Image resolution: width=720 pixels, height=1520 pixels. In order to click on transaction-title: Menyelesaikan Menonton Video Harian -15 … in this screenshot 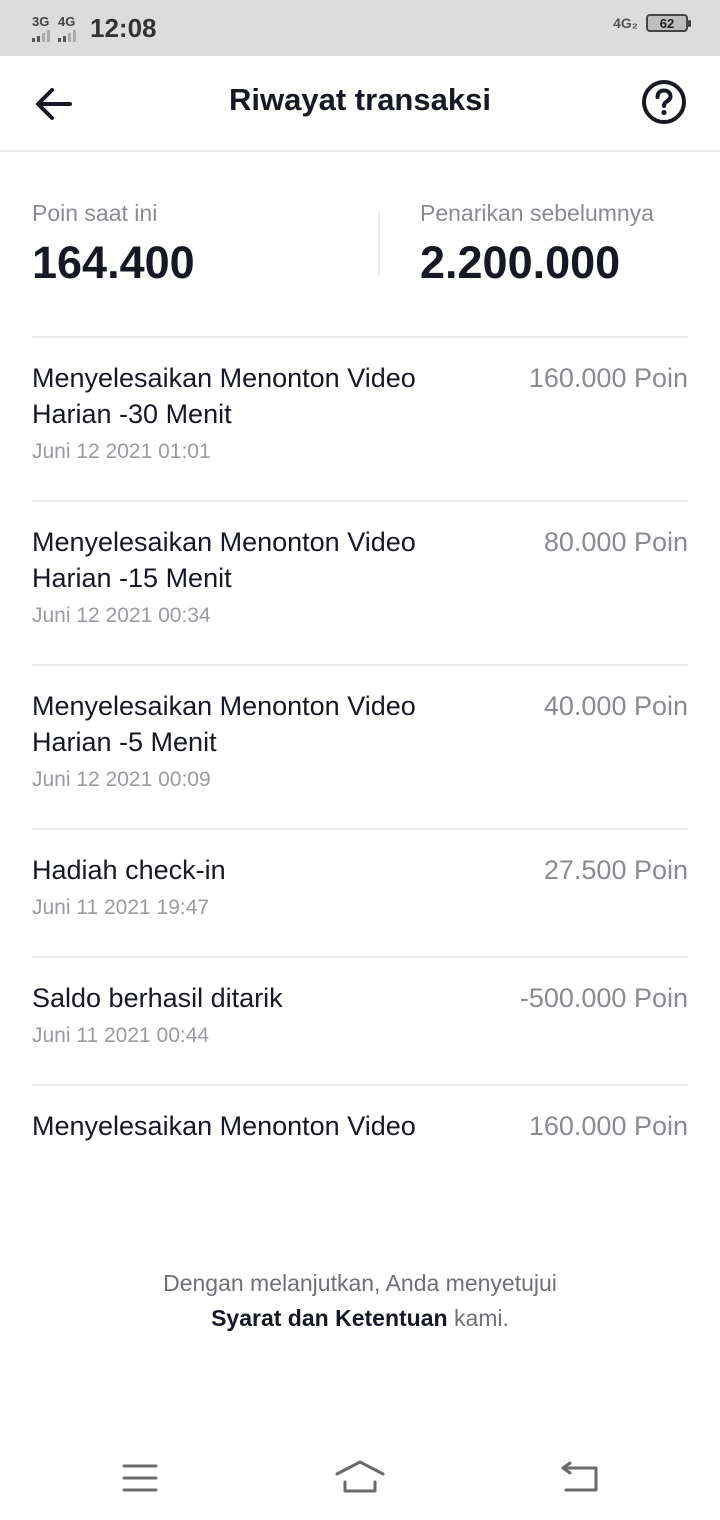, I will do `click(224, 560)`.